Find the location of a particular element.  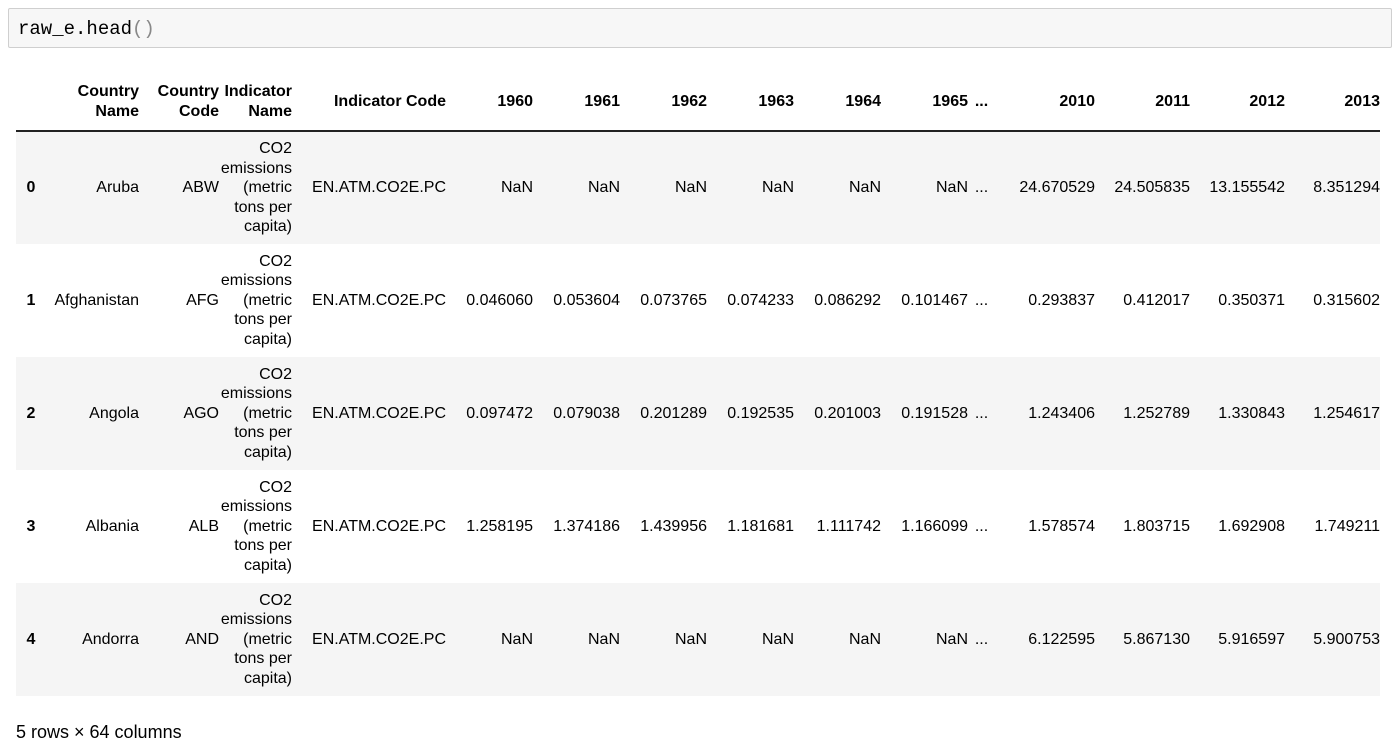

header-country-name-line: Country is located at coordinates (108, 91).